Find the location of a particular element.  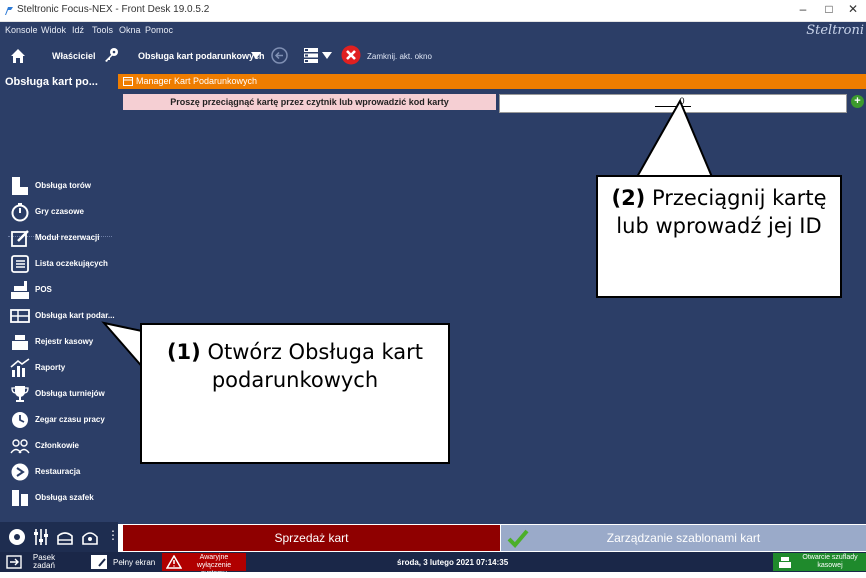

callout-step-1: (1) Otwórz Obsługa kart podarunkowych is located at coordinates (295, 393).